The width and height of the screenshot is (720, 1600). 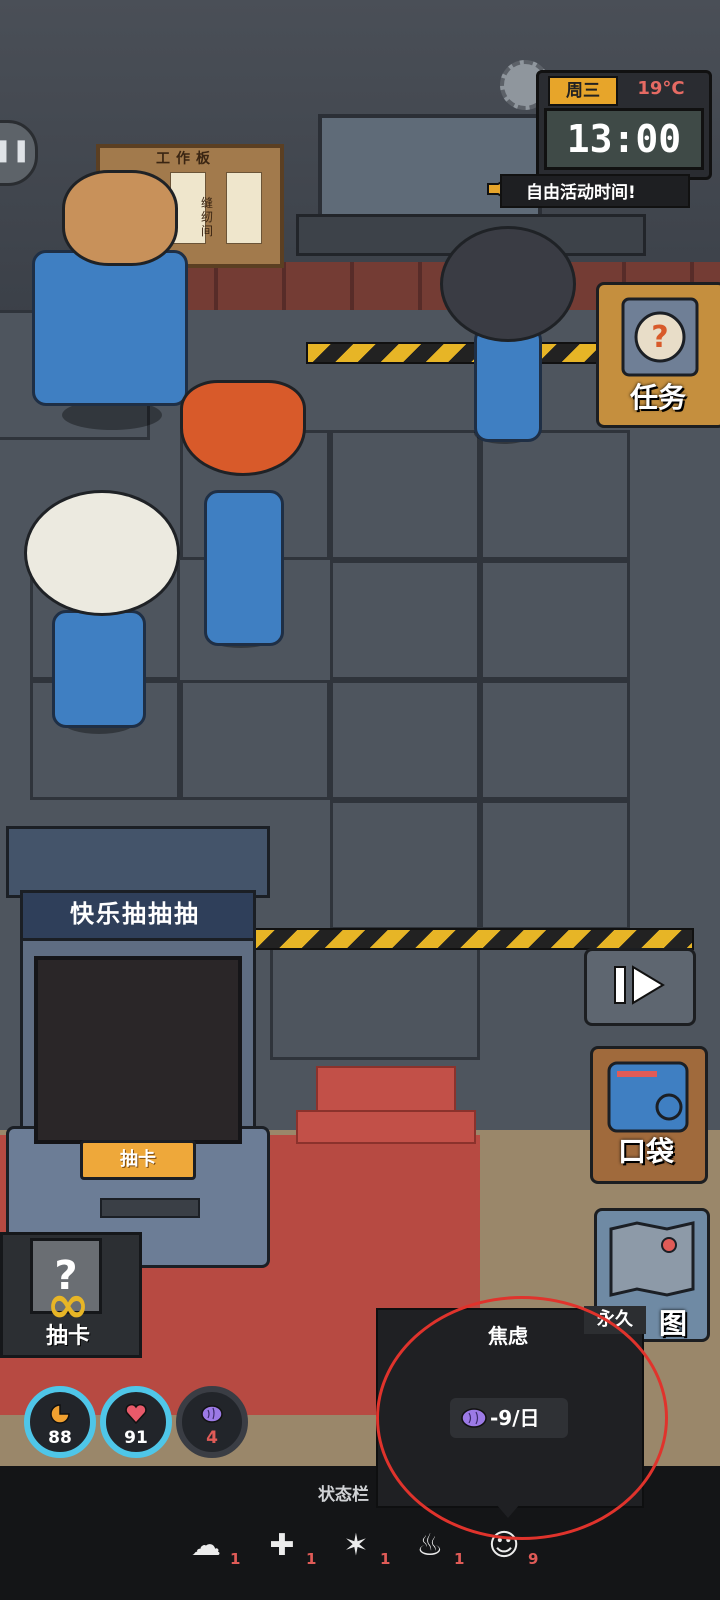 I want to click on infinity-icon: ∞, so click(x=68, y=1305).